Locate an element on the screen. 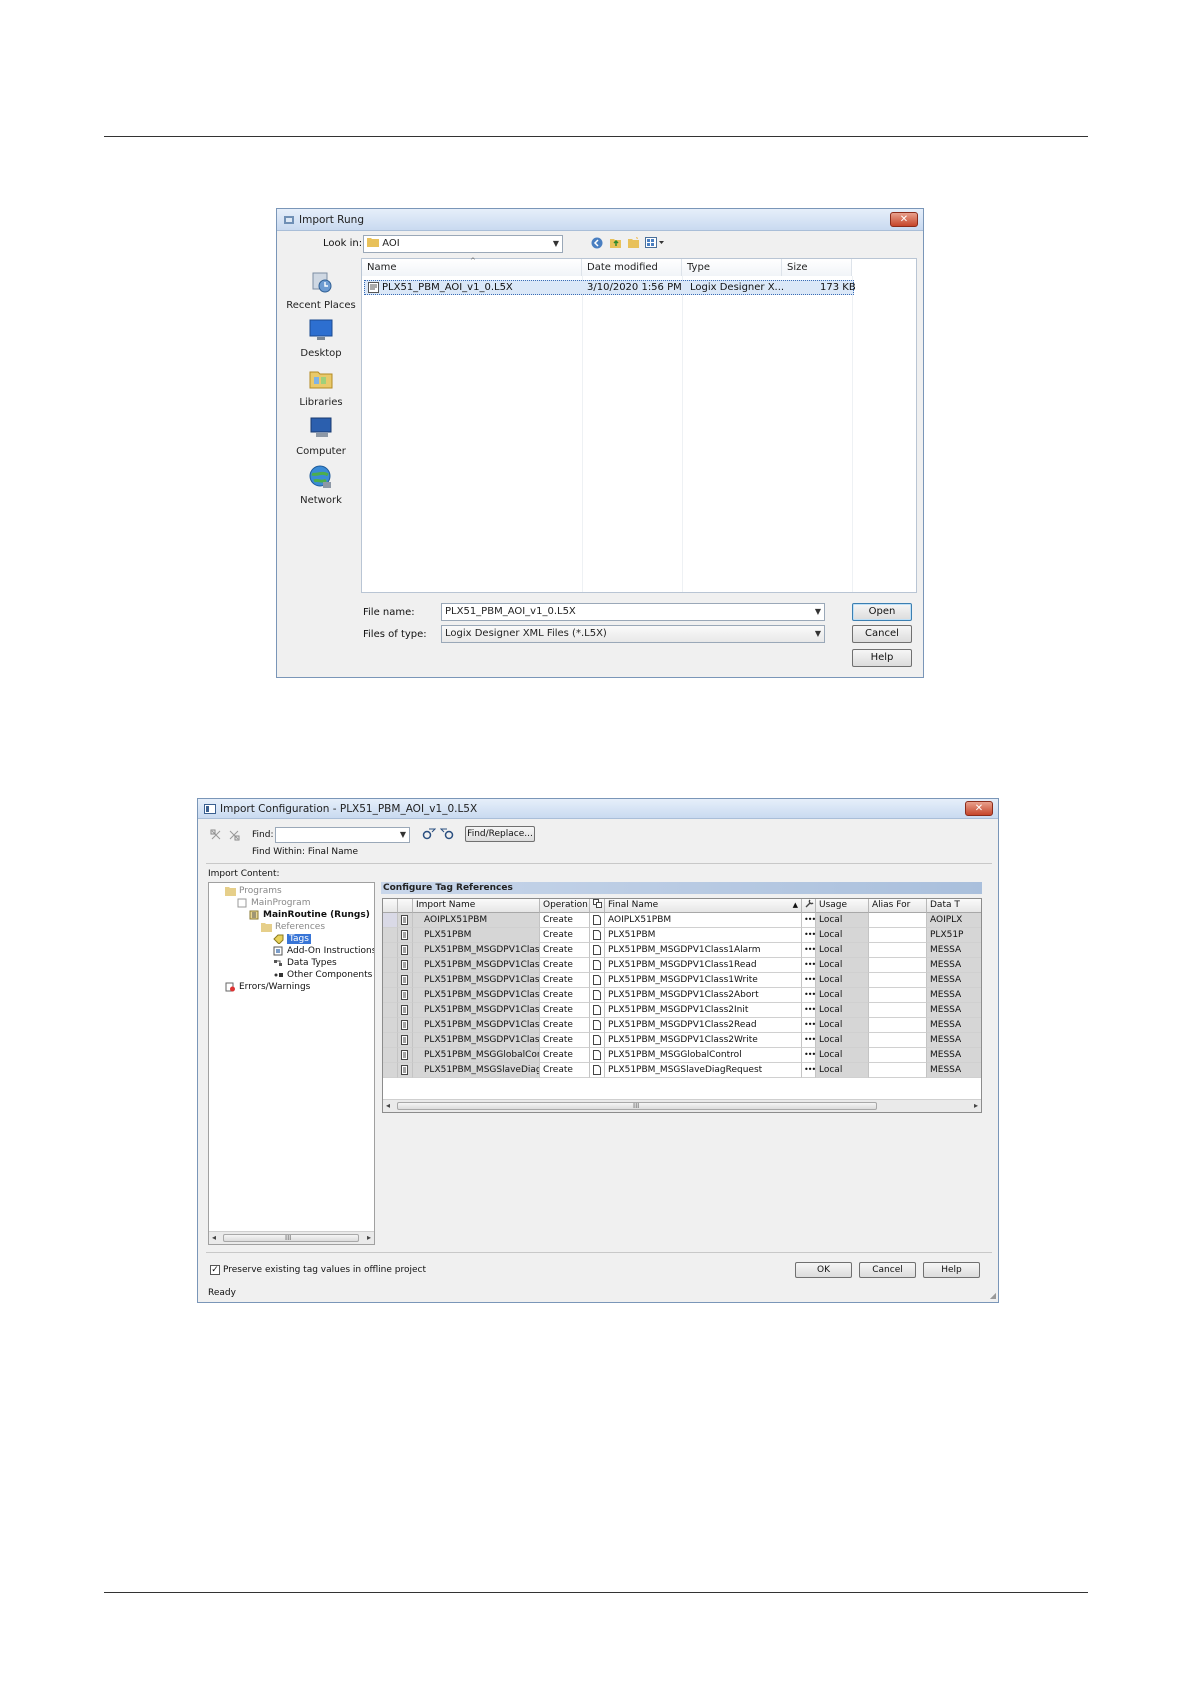  new-folder-icon is located at coordinates (633, 242).